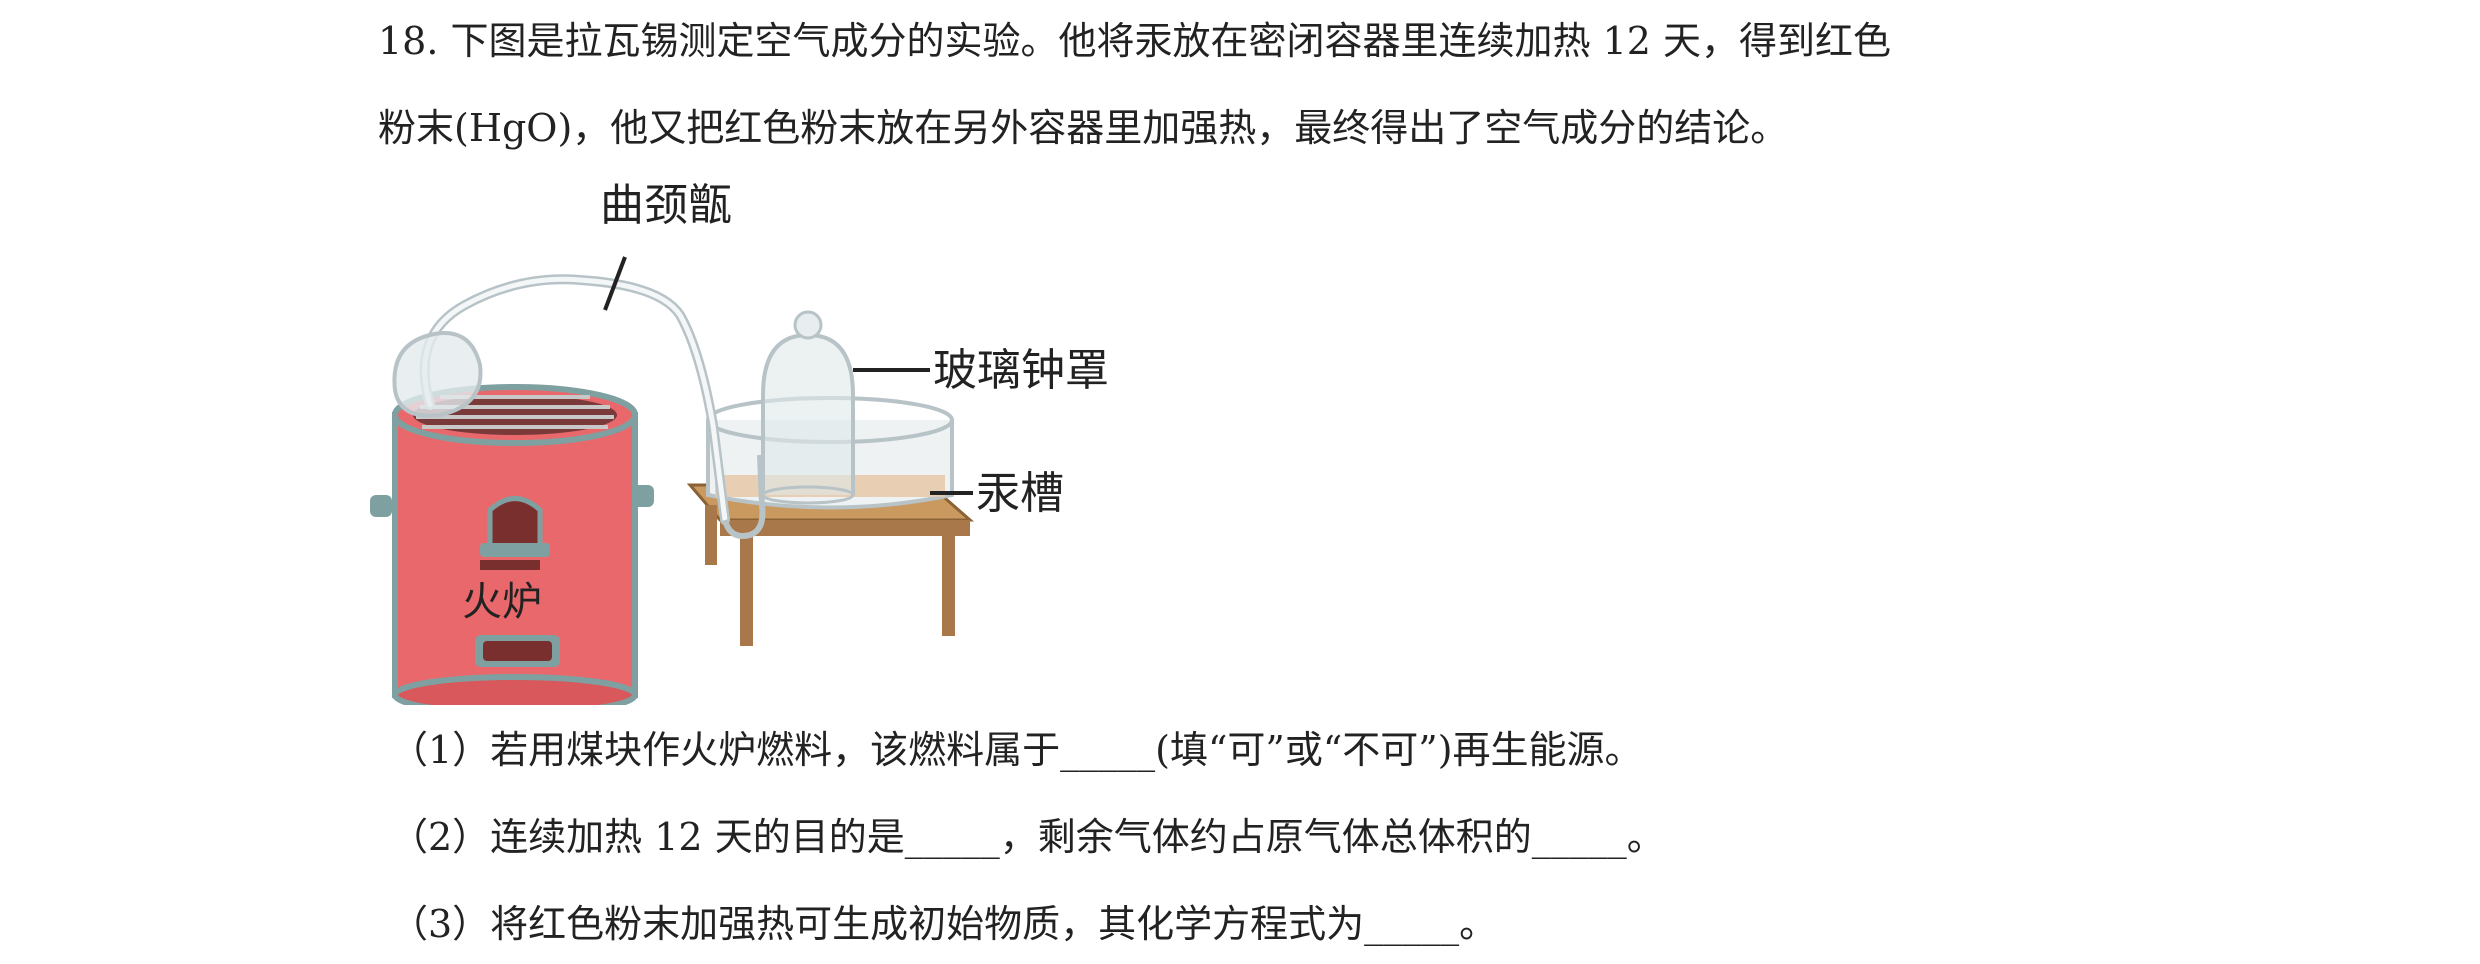  Describe the element at coordinates (1021, 370) in the screenshot. I see `bell-jar-label: 玻璃钟罩` at that location.